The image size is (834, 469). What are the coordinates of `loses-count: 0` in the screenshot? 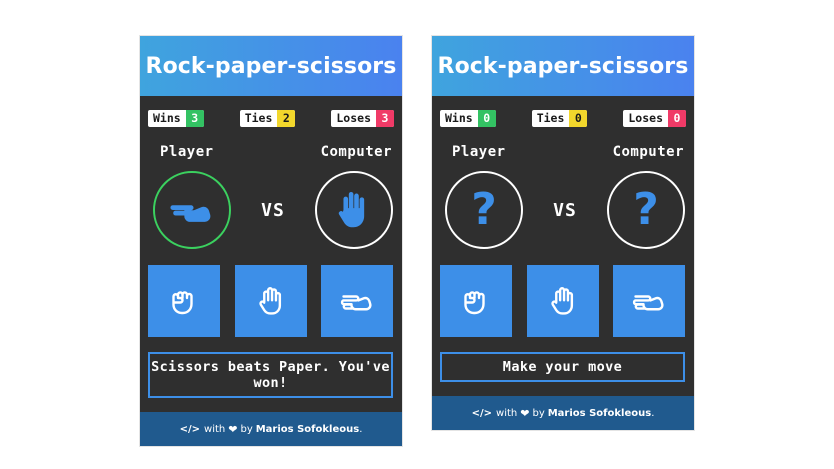 It's located at (677, 118).